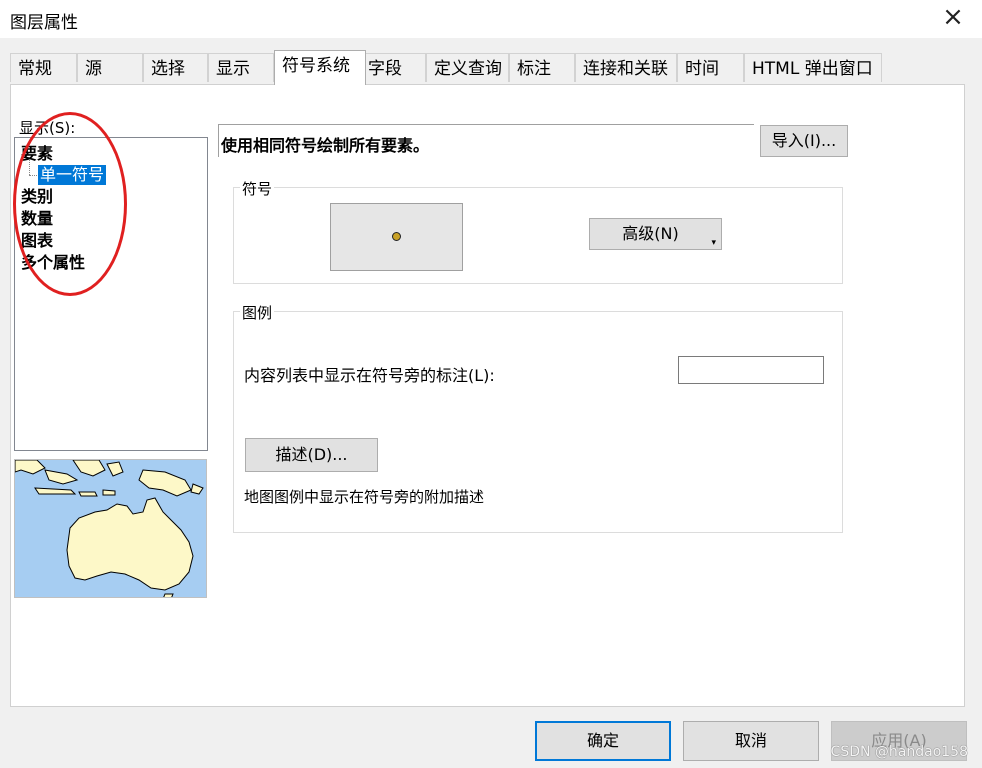 This screenshot has width=982, height=768. What do you see at coordinates (467, 67) in the screenshot?
I see `tab-definition-query: 定义查询` at bounding box center [467, 67].